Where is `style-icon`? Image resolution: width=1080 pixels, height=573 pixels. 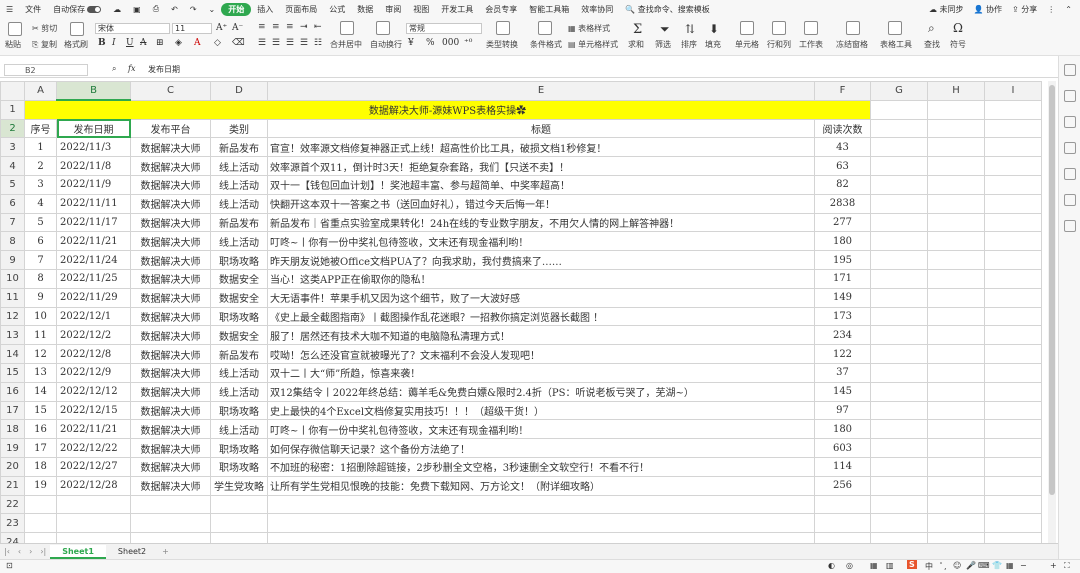
style-icon is located at coordinates (1070, 96).